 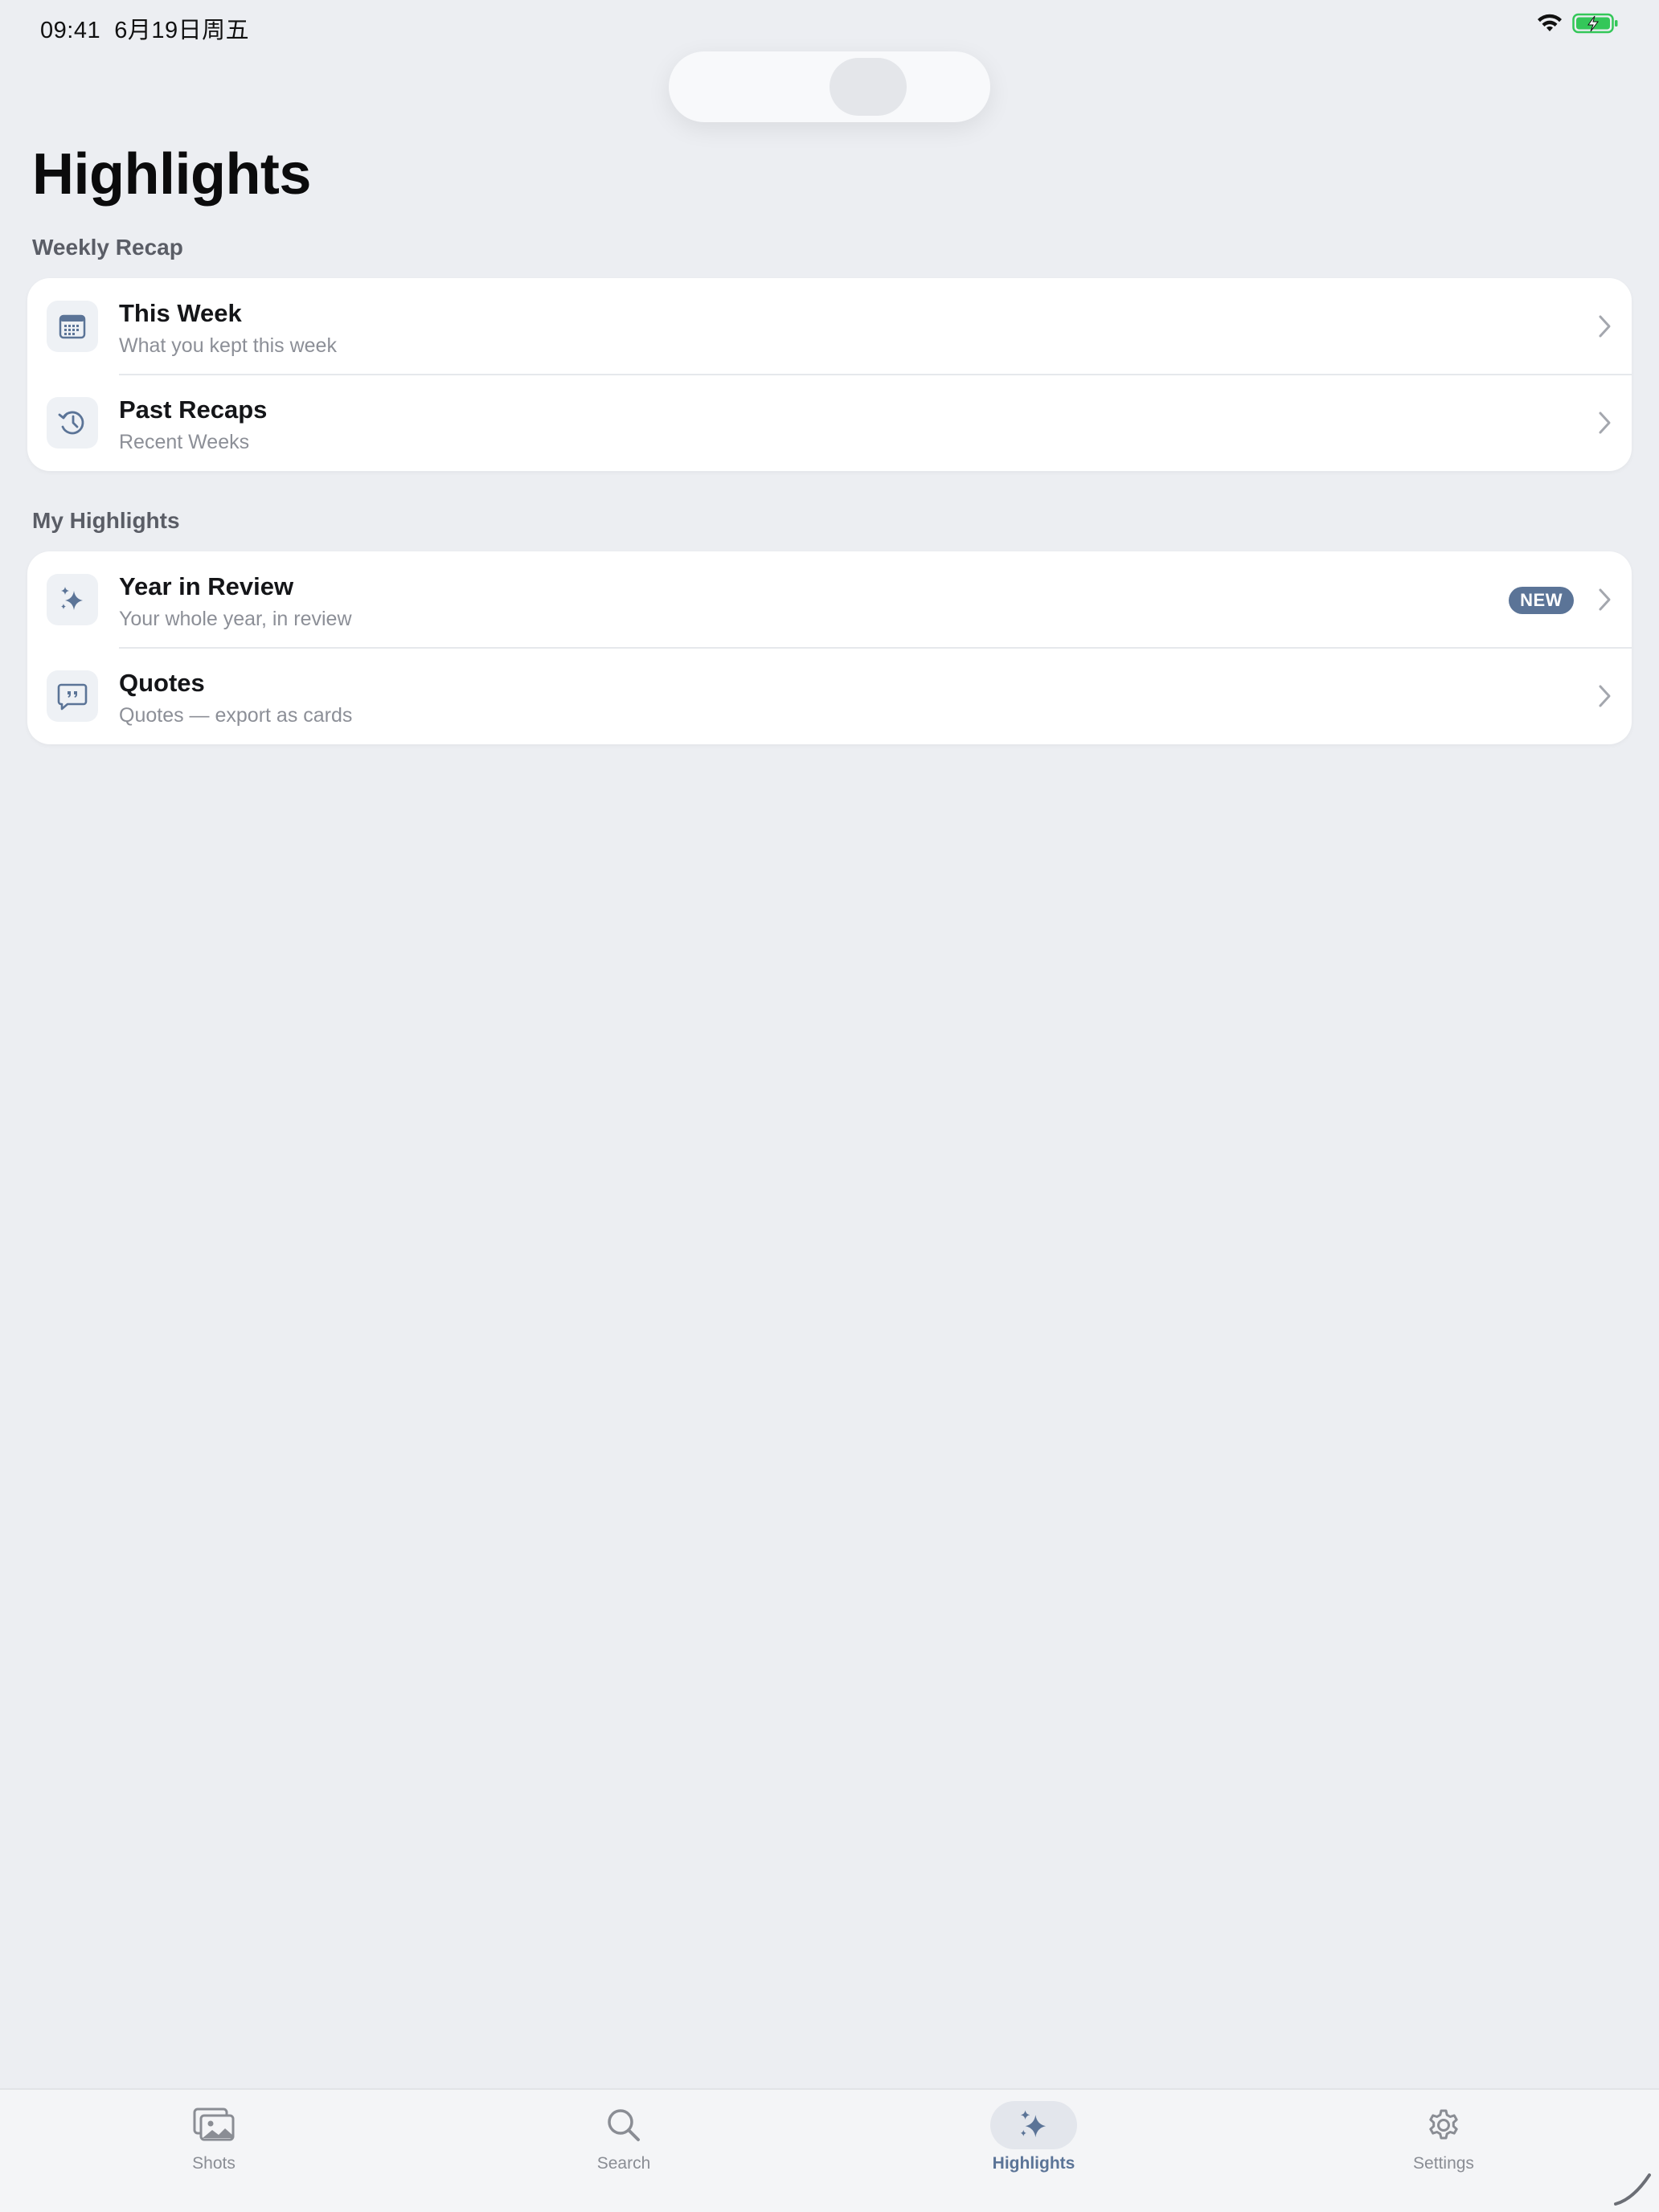 I want to click on tab-highlights: Highlights, so click(x=1033, y=2145).